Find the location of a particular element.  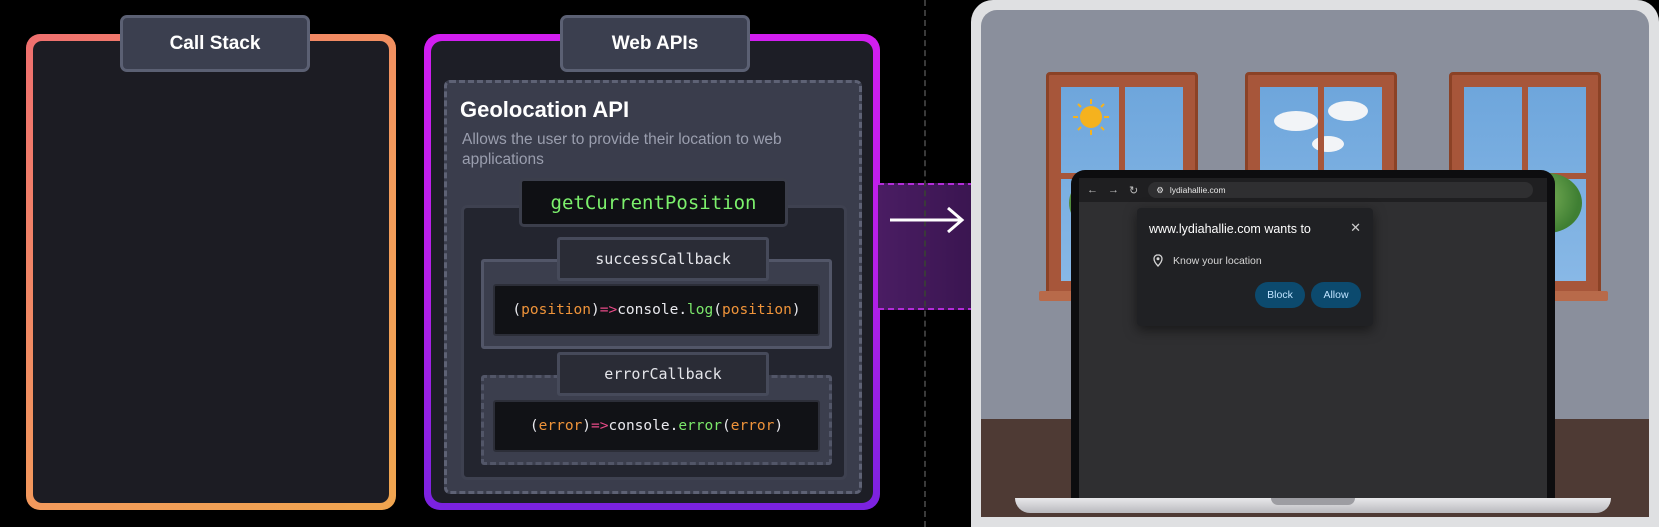

sun-icon is located at coordinates (1091, 117).